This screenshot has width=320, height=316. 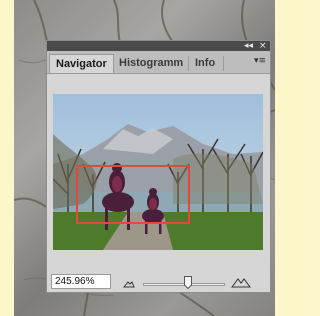 I want to click on panel-tabs: Navigator Histogramm Info ▾≡, so click(x=158, y=62).